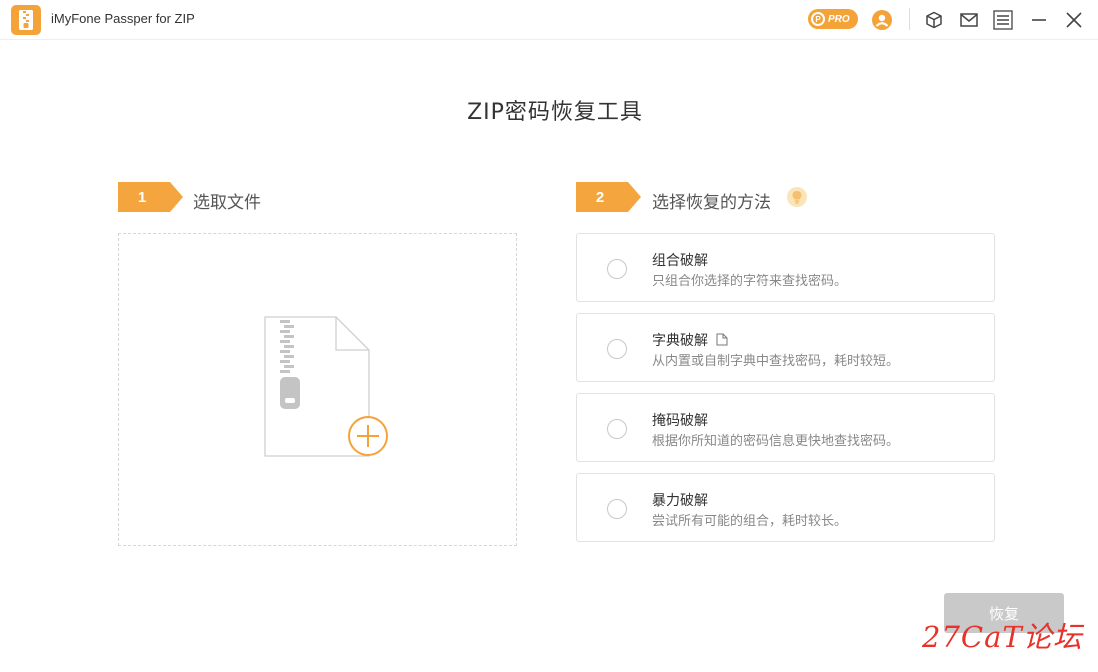  Describe the element at coordinates (227, 203) in the screenshot. I see `step1-label: 选取文件` at that location.